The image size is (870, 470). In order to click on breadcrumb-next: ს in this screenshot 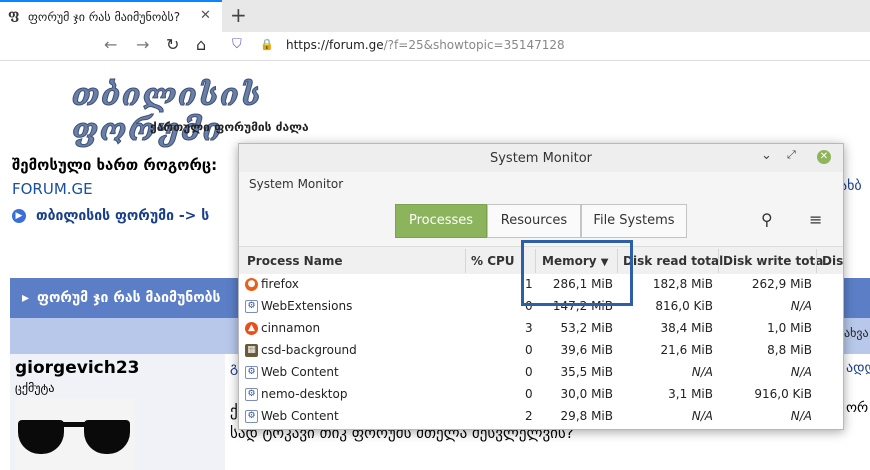, I will do `click(205, 216)`.